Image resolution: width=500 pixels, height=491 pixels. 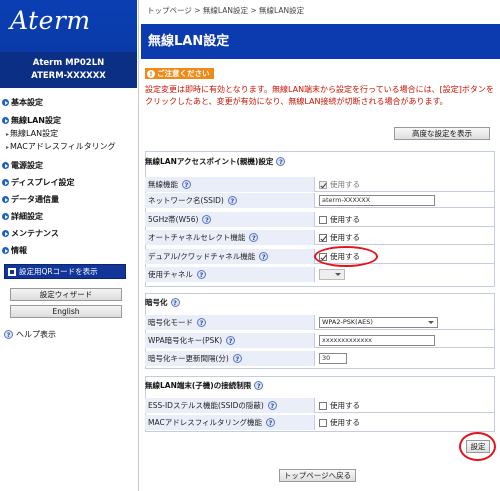 I want to click on sidebar-subitem-wlan: 無線LAN設定, so click(x=32, y=133).